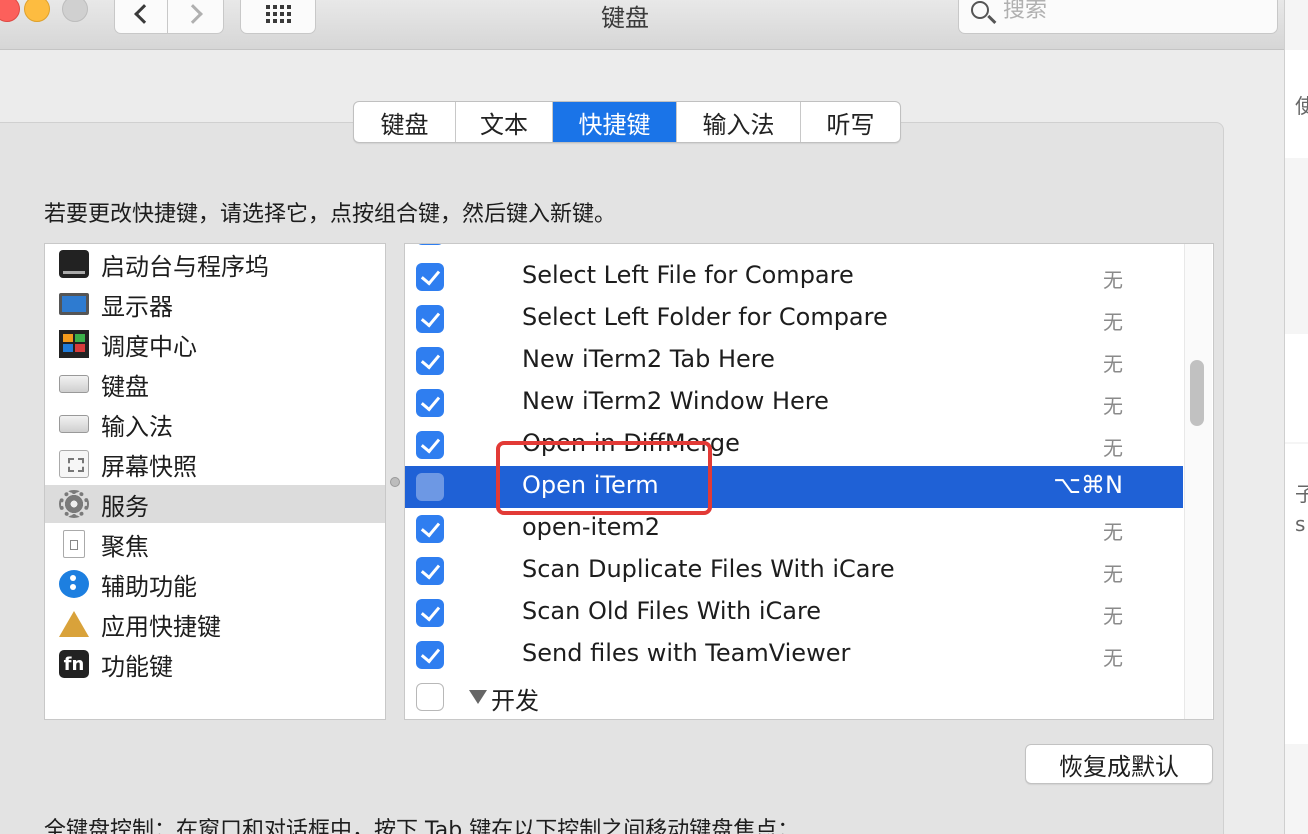 Image resolution: width=1308 pixels, height=834 pixels. I want to click on accessibility-icon, so click(74, 584).